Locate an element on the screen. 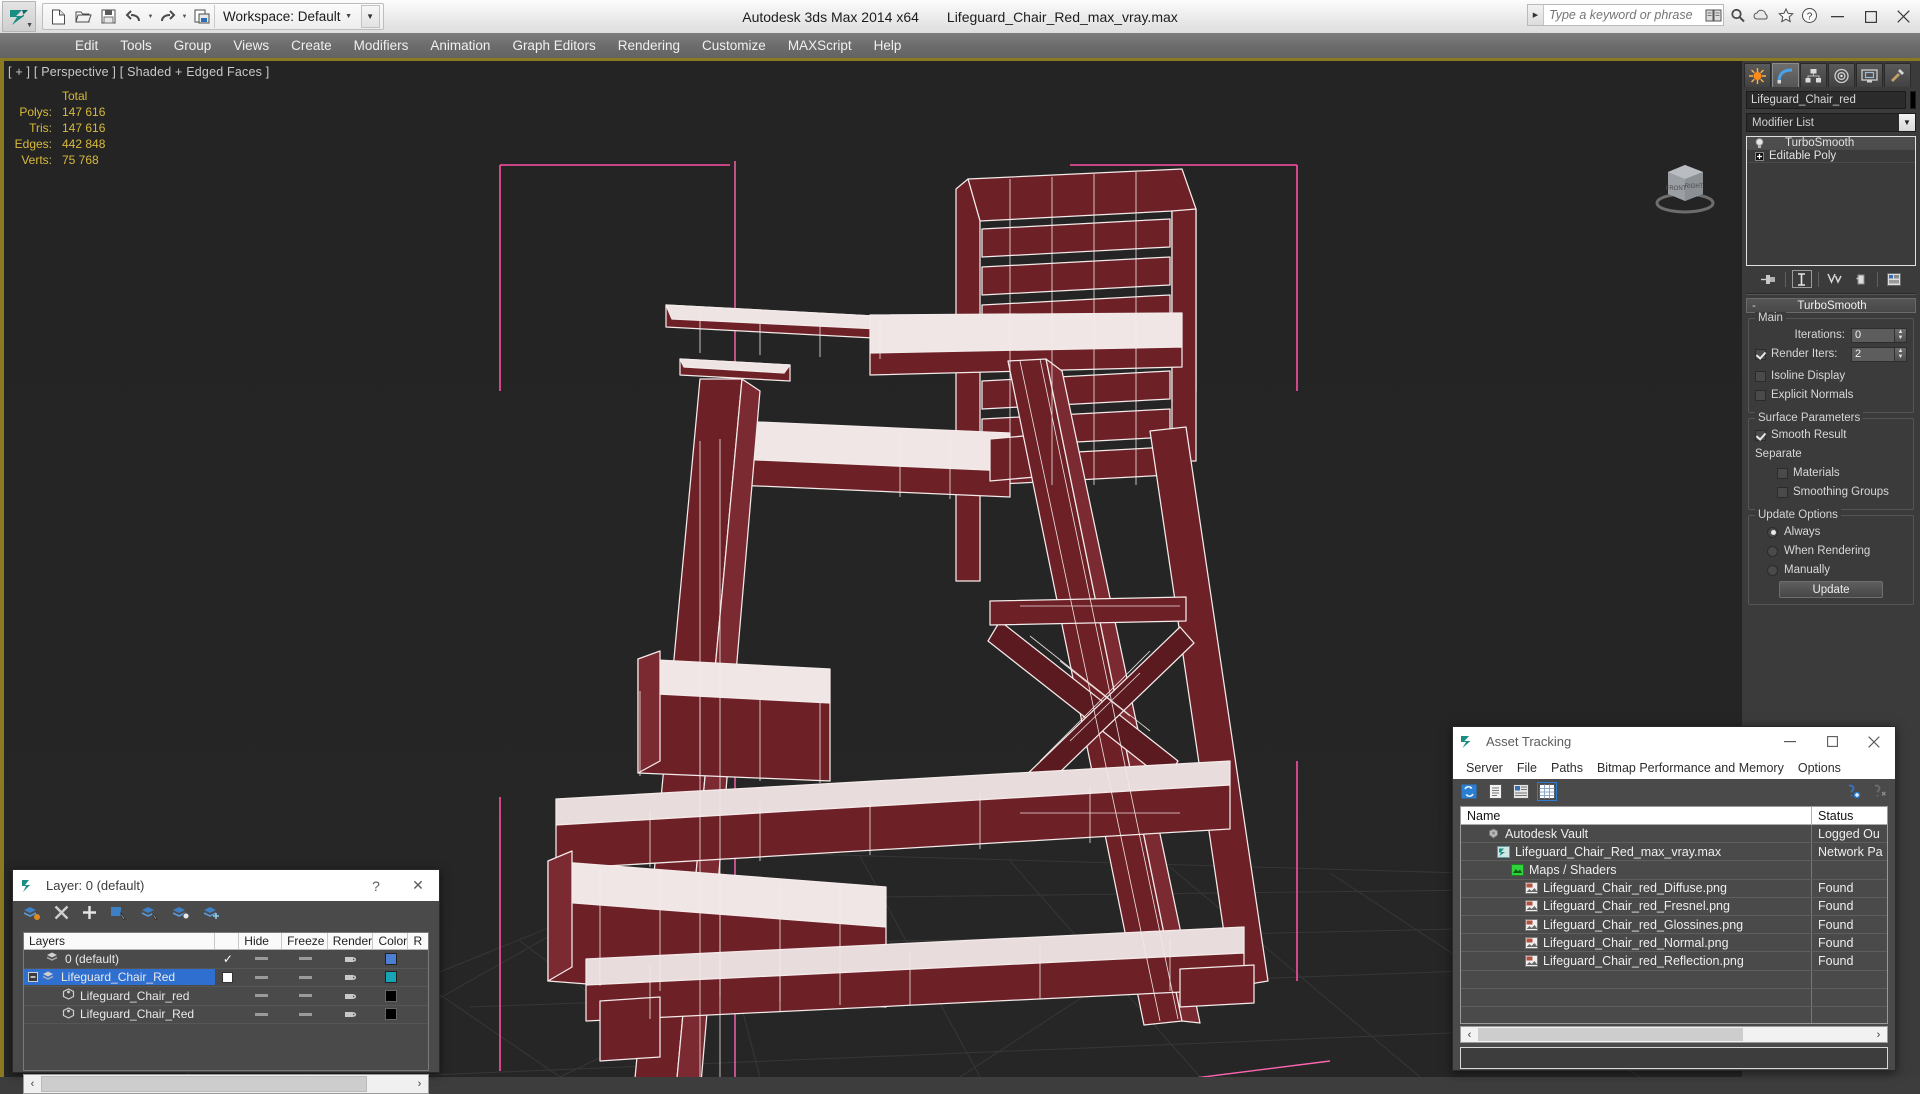  delete-layer-icon is located at coordinates (61, 915).